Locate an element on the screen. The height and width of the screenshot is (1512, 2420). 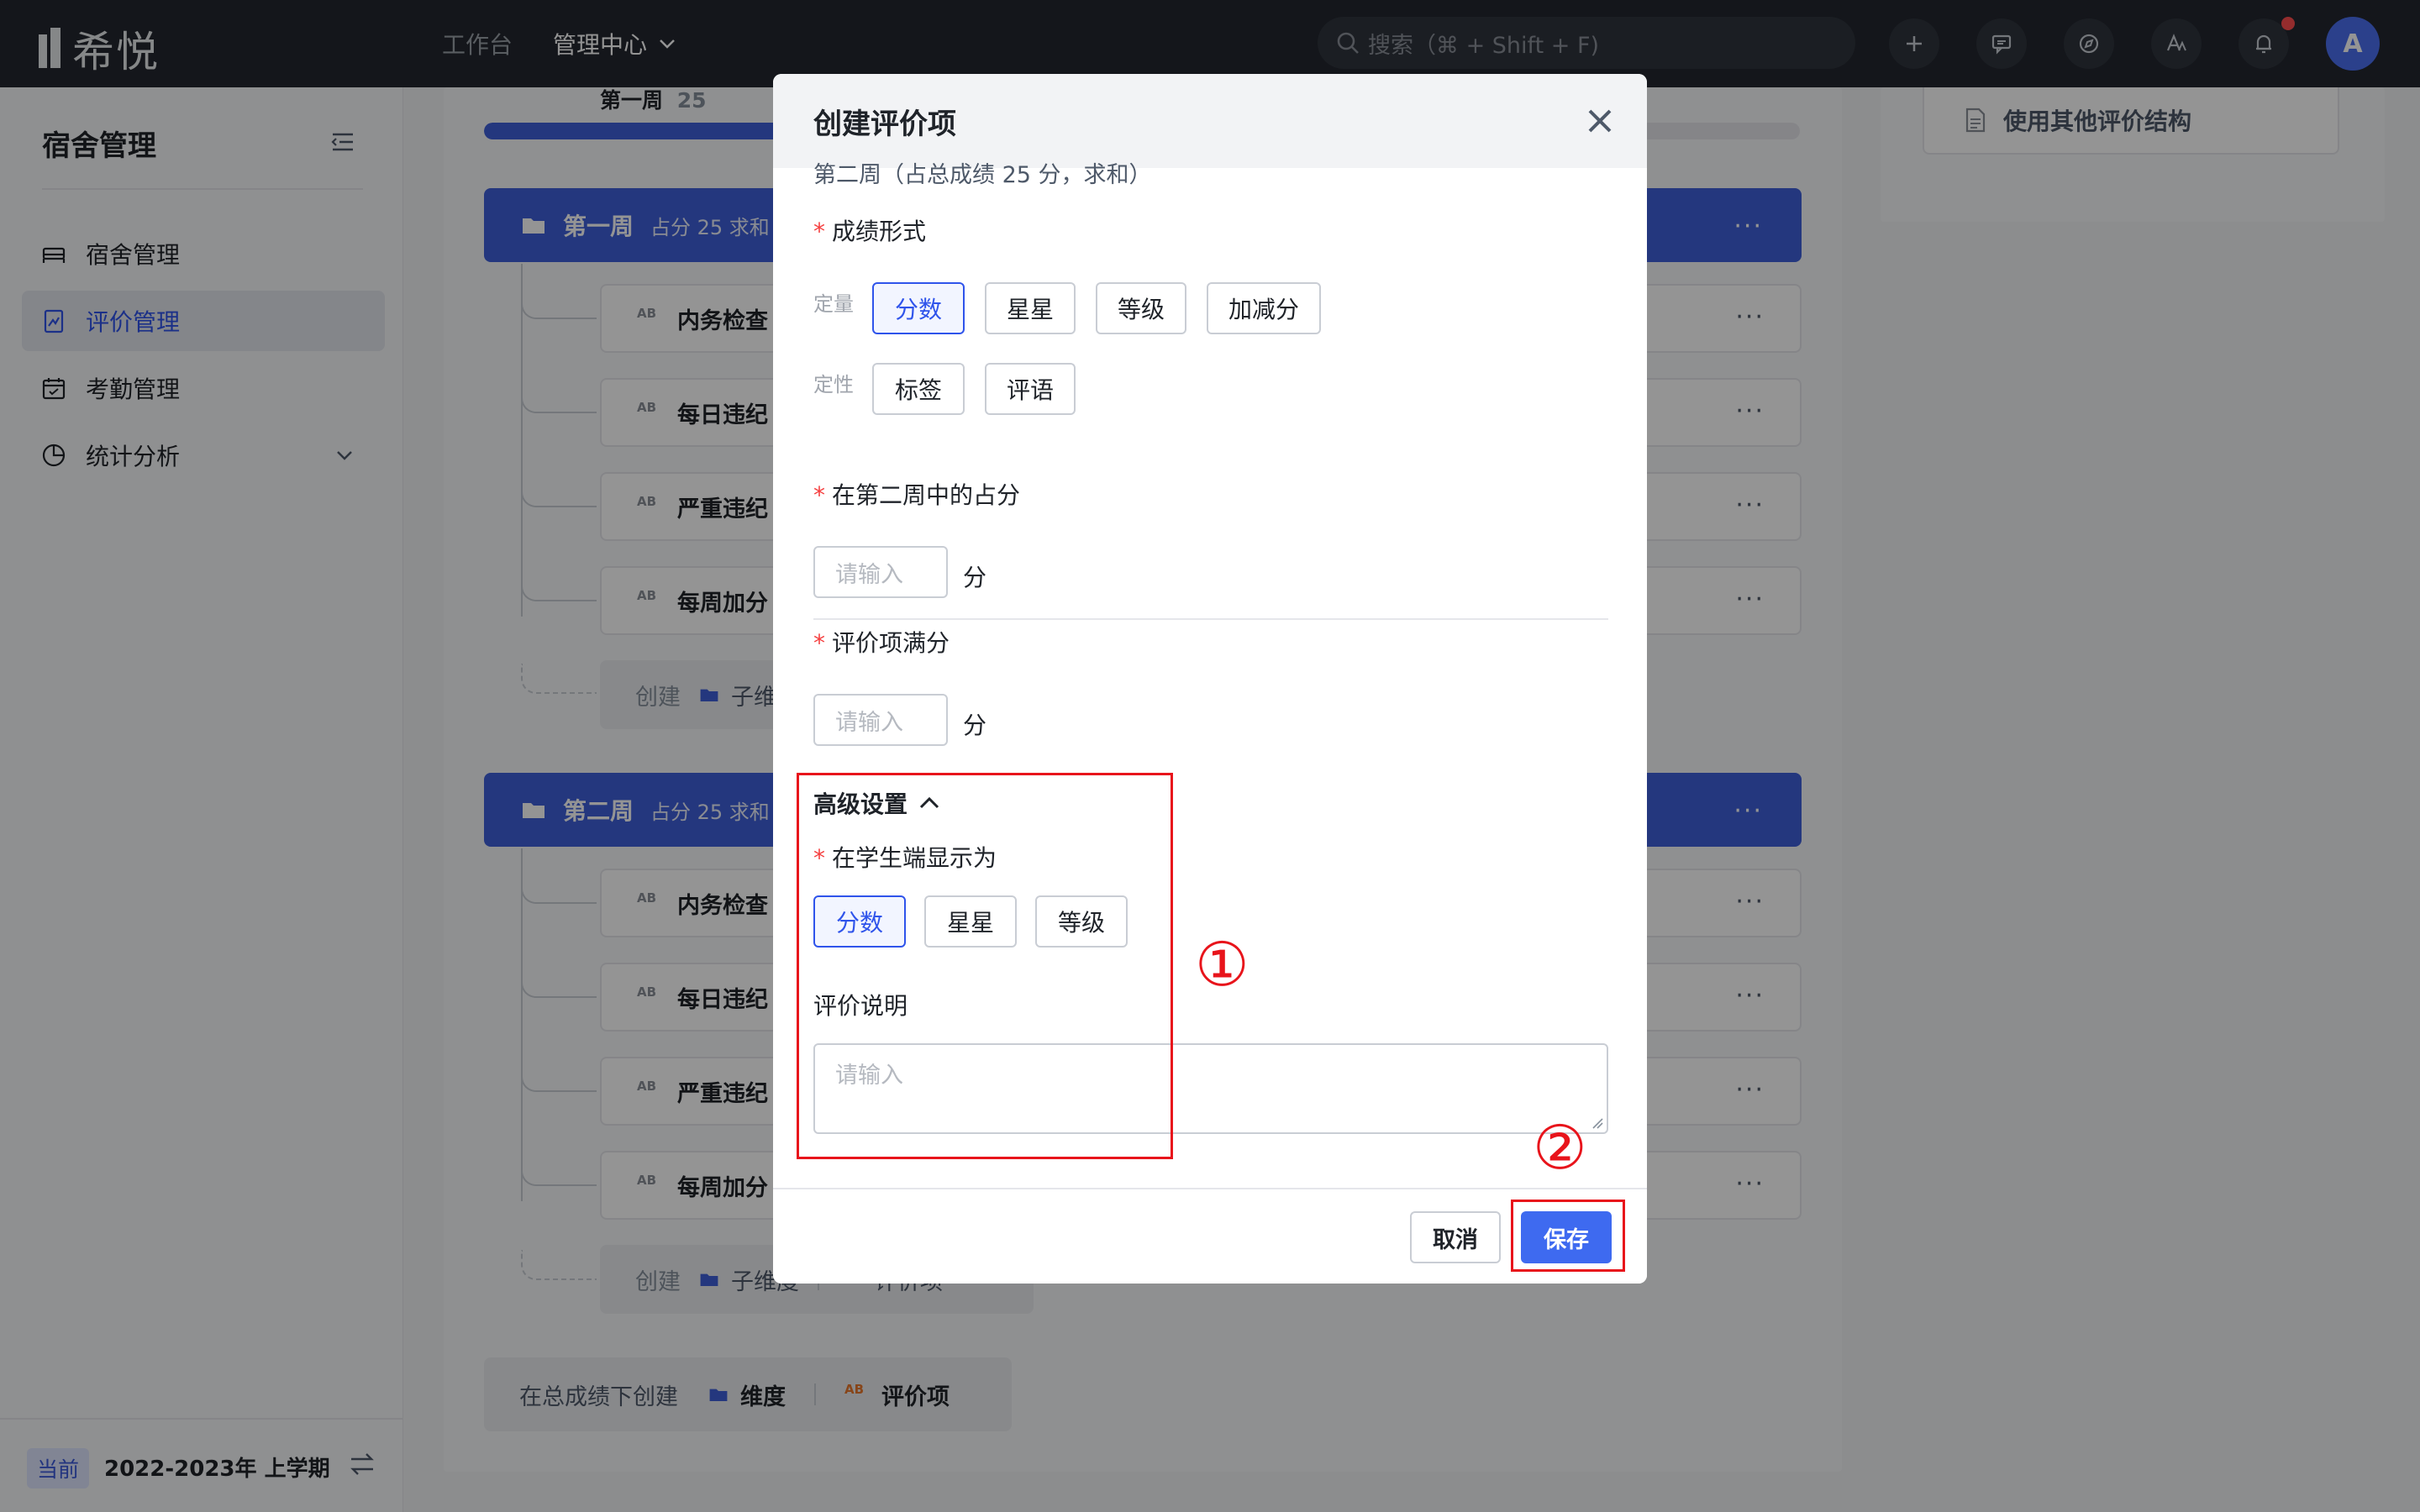
share-score-text: 在第二周中的占分 is located at coordinates (927, 495).